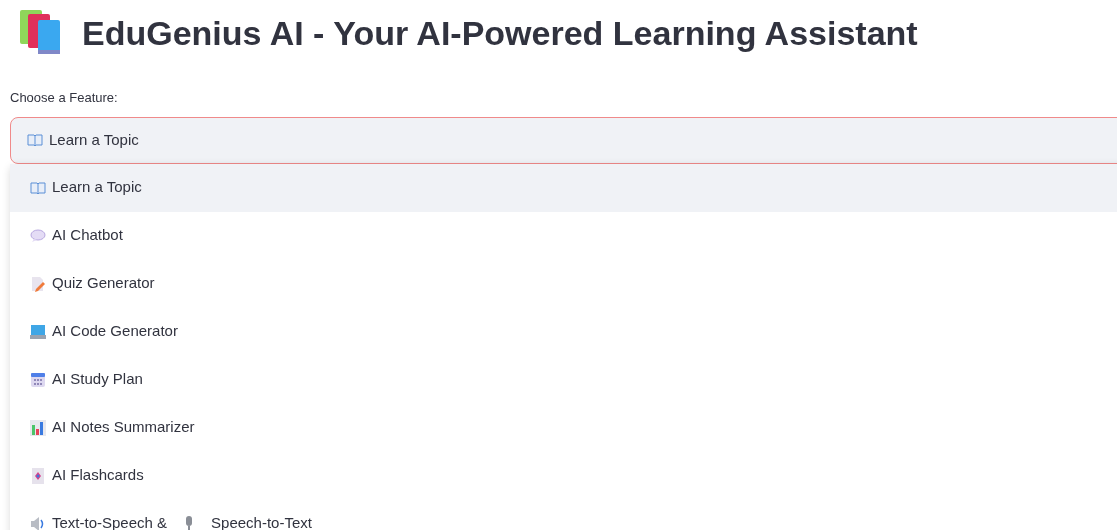  Describe the element at coordinates (115, 331) in the screenshot. I see `option-label: AI Code Generator` at that location.